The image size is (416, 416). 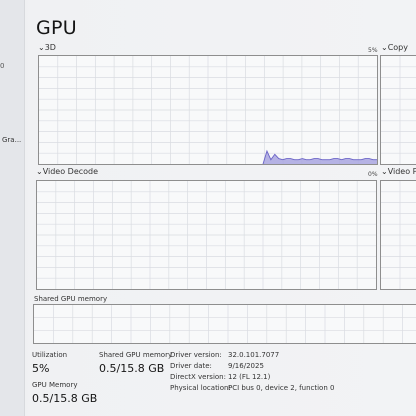 What do you see at coordinates (56, 28) in the screenshot?
I see `page-title: GPU` at bounding box center [56, 28].